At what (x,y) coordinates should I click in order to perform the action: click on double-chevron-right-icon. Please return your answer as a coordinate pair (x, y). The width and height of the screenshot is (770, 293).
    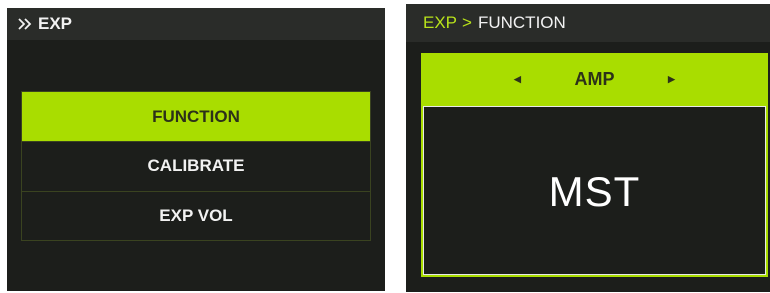
    Looking at the image, I should click on (25, 24).